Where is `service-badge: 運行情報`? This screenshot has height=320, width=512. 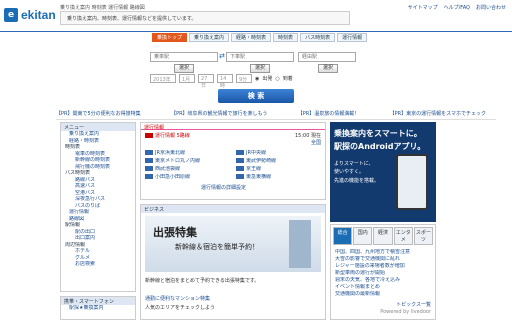
service-badge: 運行情報 is located at coordinates (165, 136).